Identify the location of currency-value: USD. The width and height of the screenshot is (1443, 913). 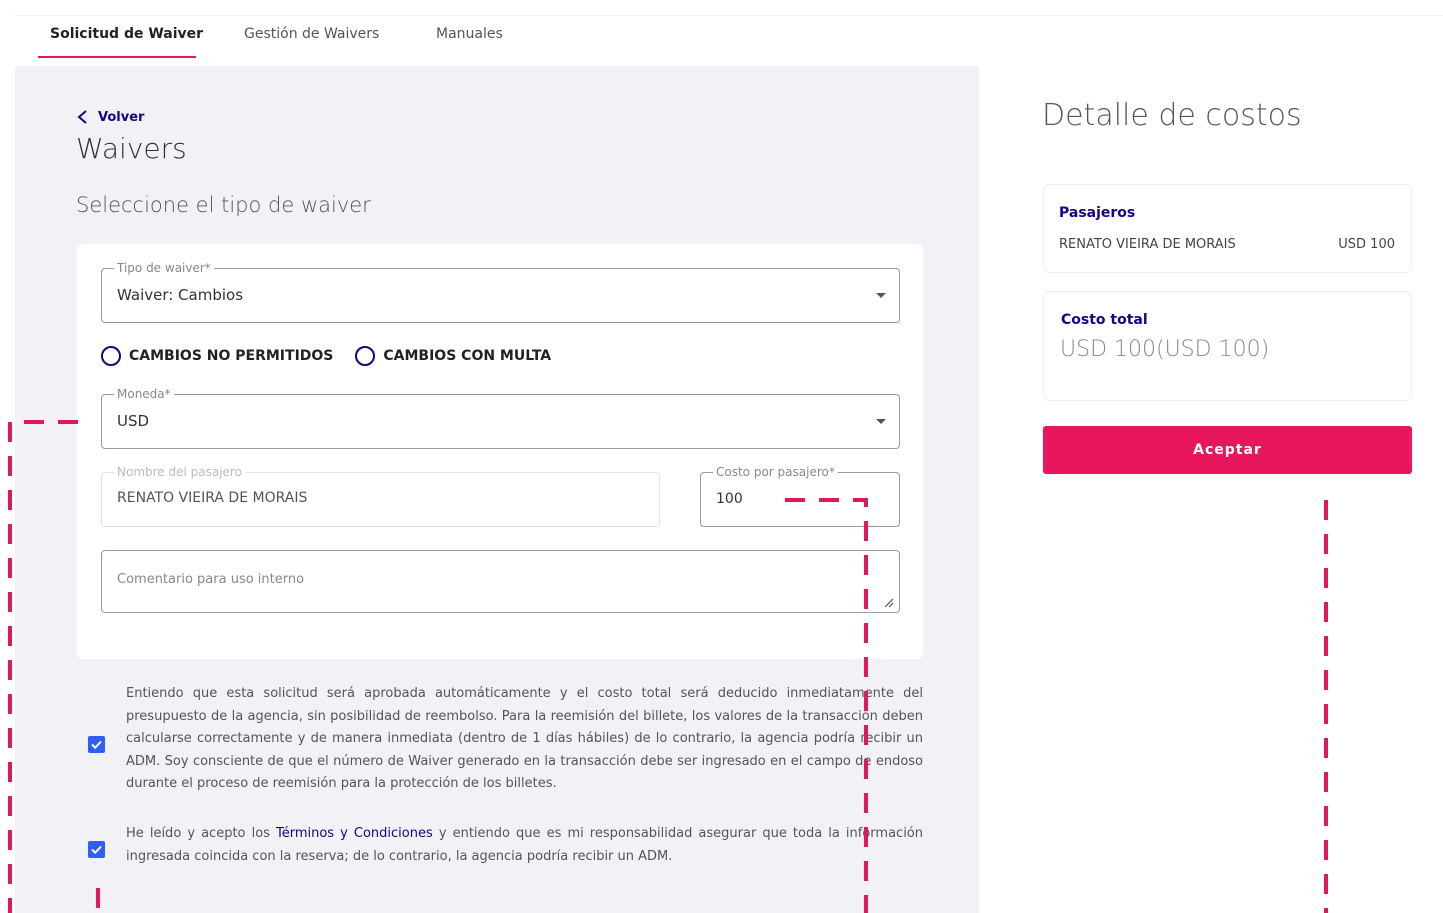
(133, 421).